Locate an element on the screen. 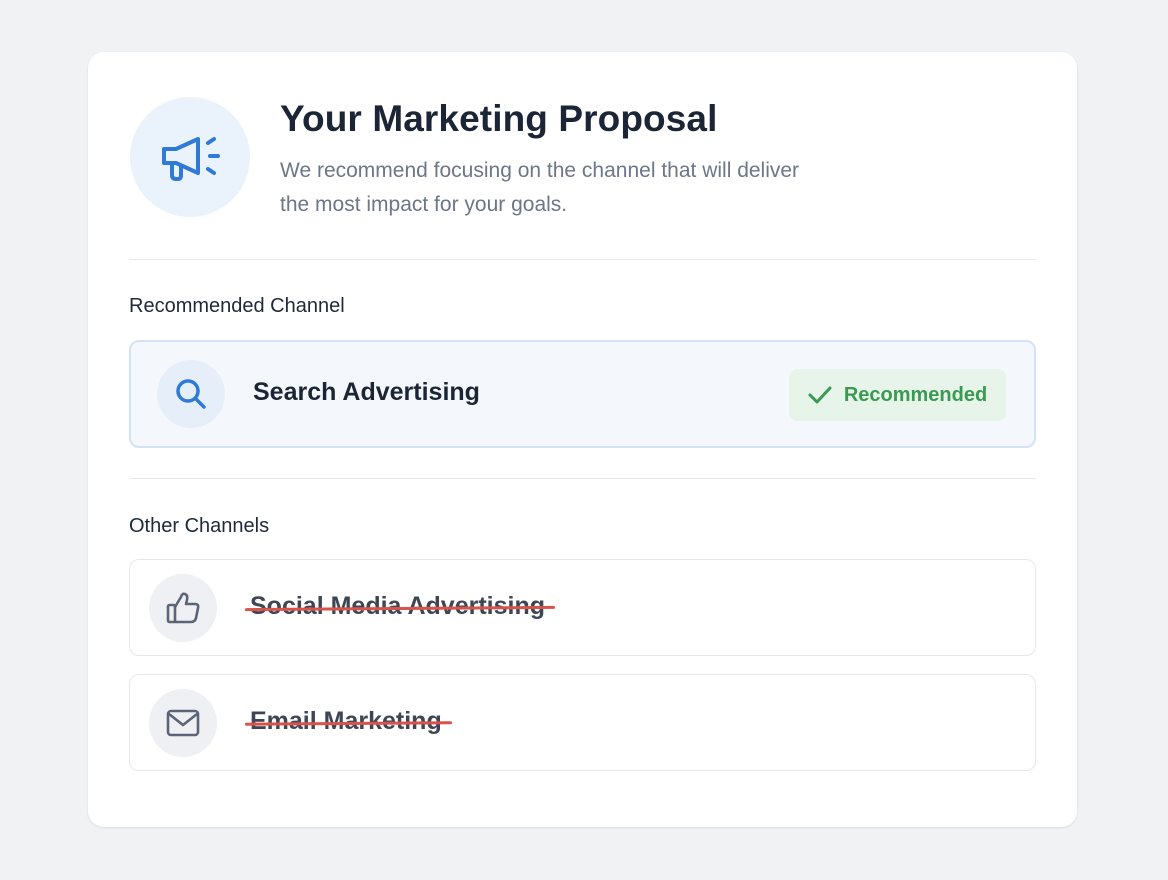 The image size is (1168, 880). section-divider is located at coordinates (582, 478).